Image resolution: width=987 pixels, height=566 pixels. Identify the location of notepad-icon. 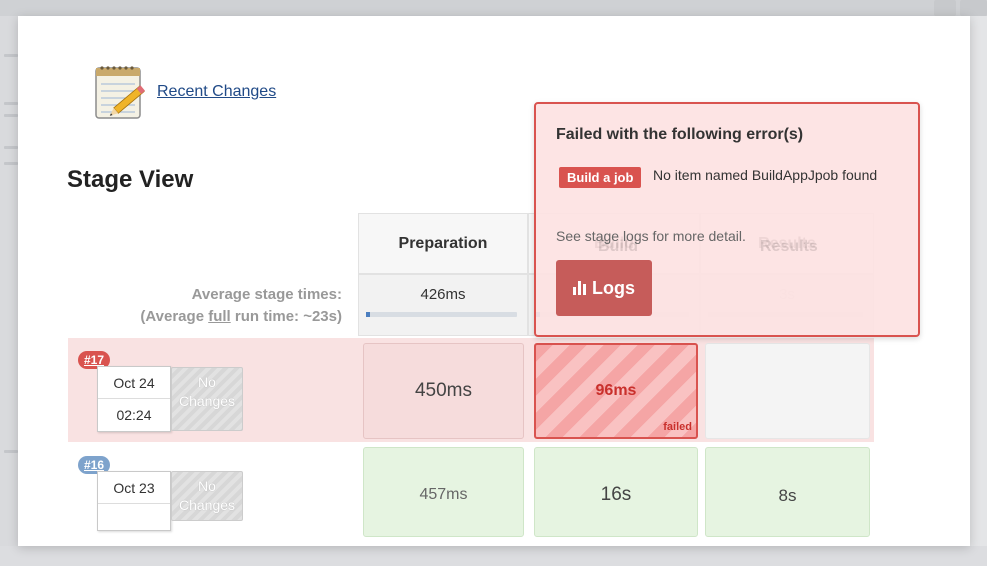
(120, 92).